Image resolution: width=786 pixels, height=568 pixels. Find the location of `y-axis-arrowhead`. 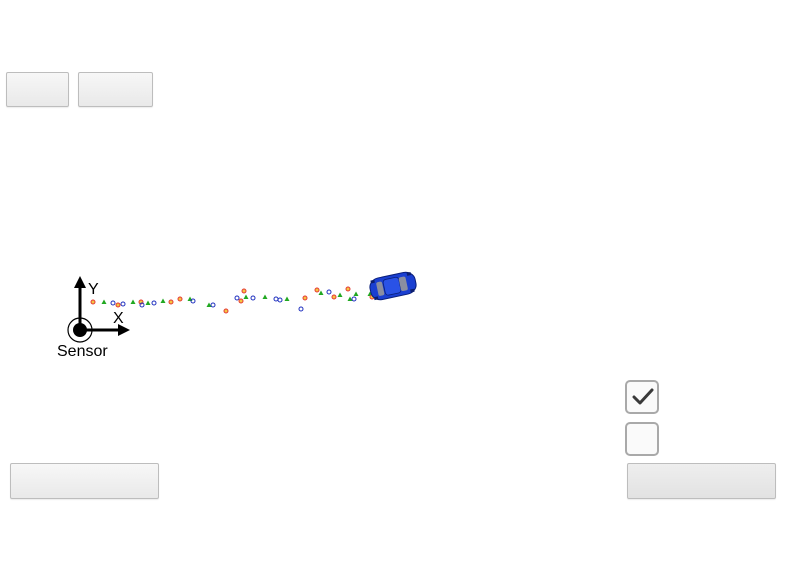

y-axis-arrowhead is located at coordinates (80, 282).